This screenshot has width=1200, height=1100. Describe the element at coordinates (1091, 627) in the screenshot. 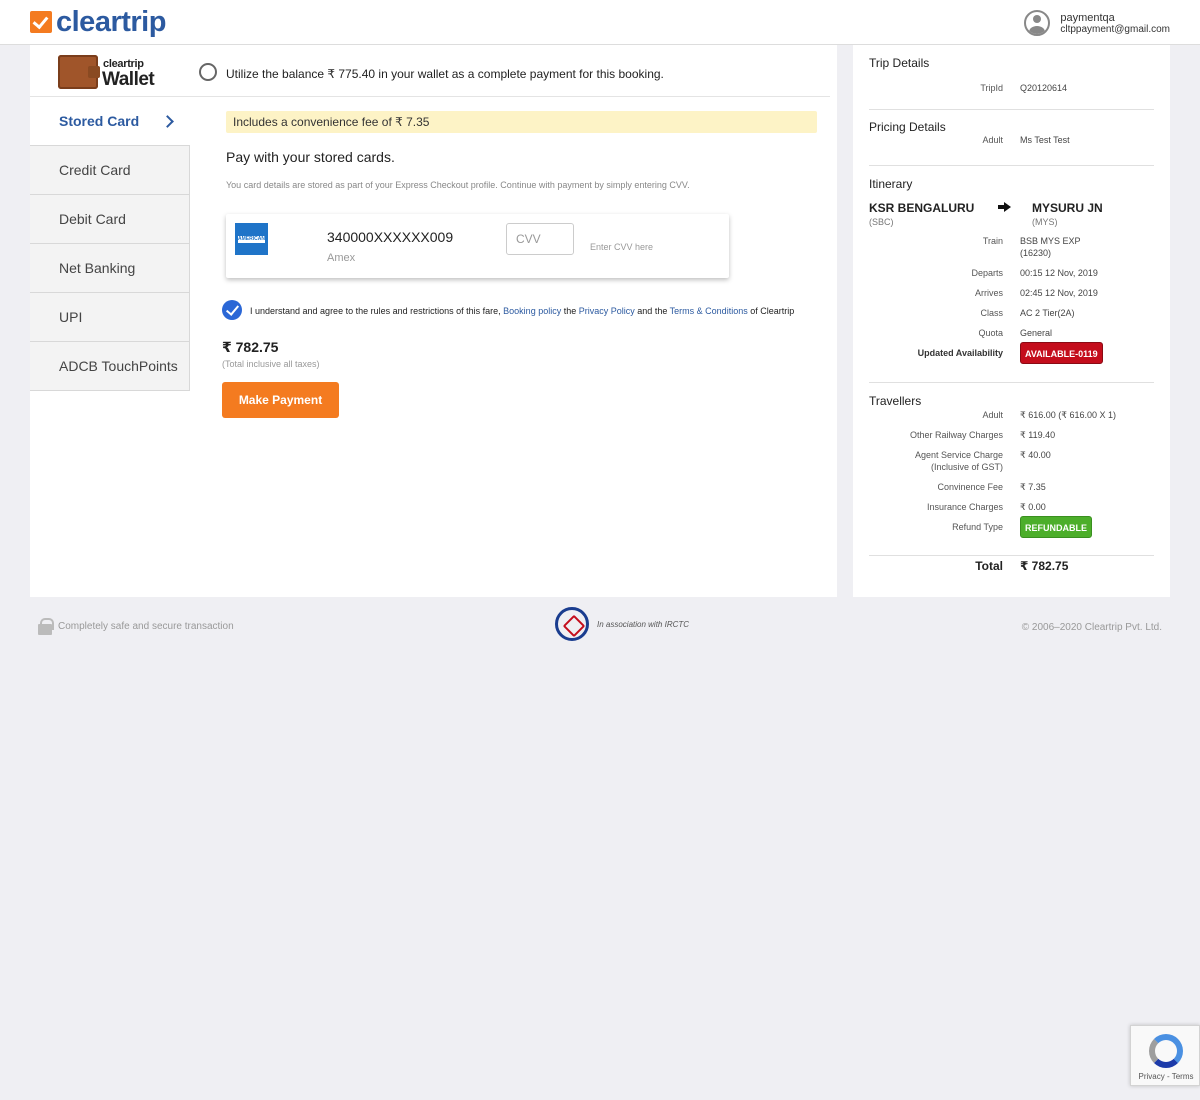

I see `copyright: © 2006–2020 Cleartrip Pvt. Ltd.` at that location.